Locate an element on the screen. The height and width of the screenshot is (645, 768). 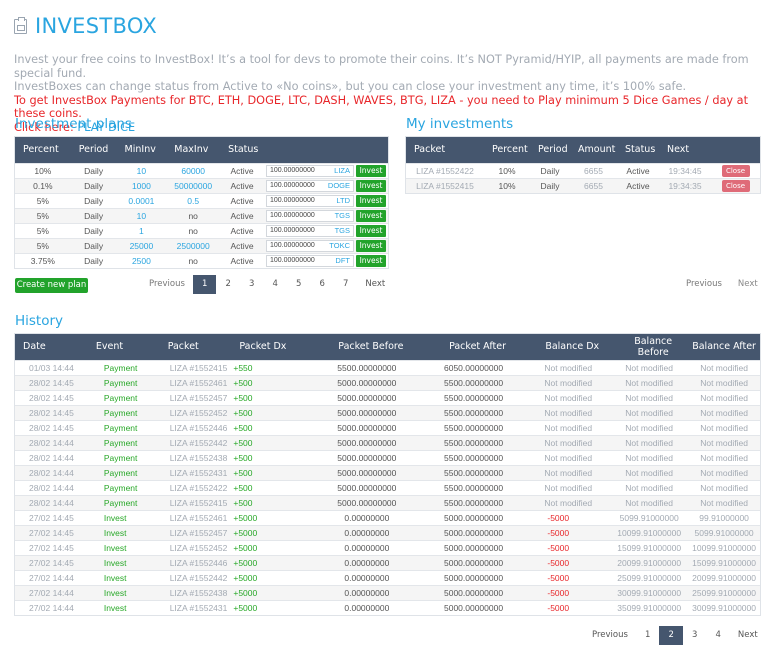
history-balance-before: 10099.91000000 is located at coordinates (649, 532).